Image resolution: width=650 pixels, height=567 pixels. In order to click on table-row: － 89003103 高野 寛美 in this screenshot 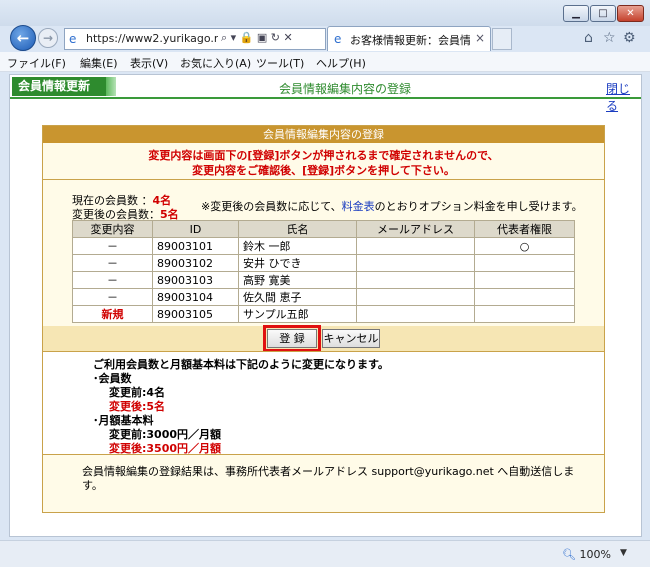, I will do `click(323, 280)`.